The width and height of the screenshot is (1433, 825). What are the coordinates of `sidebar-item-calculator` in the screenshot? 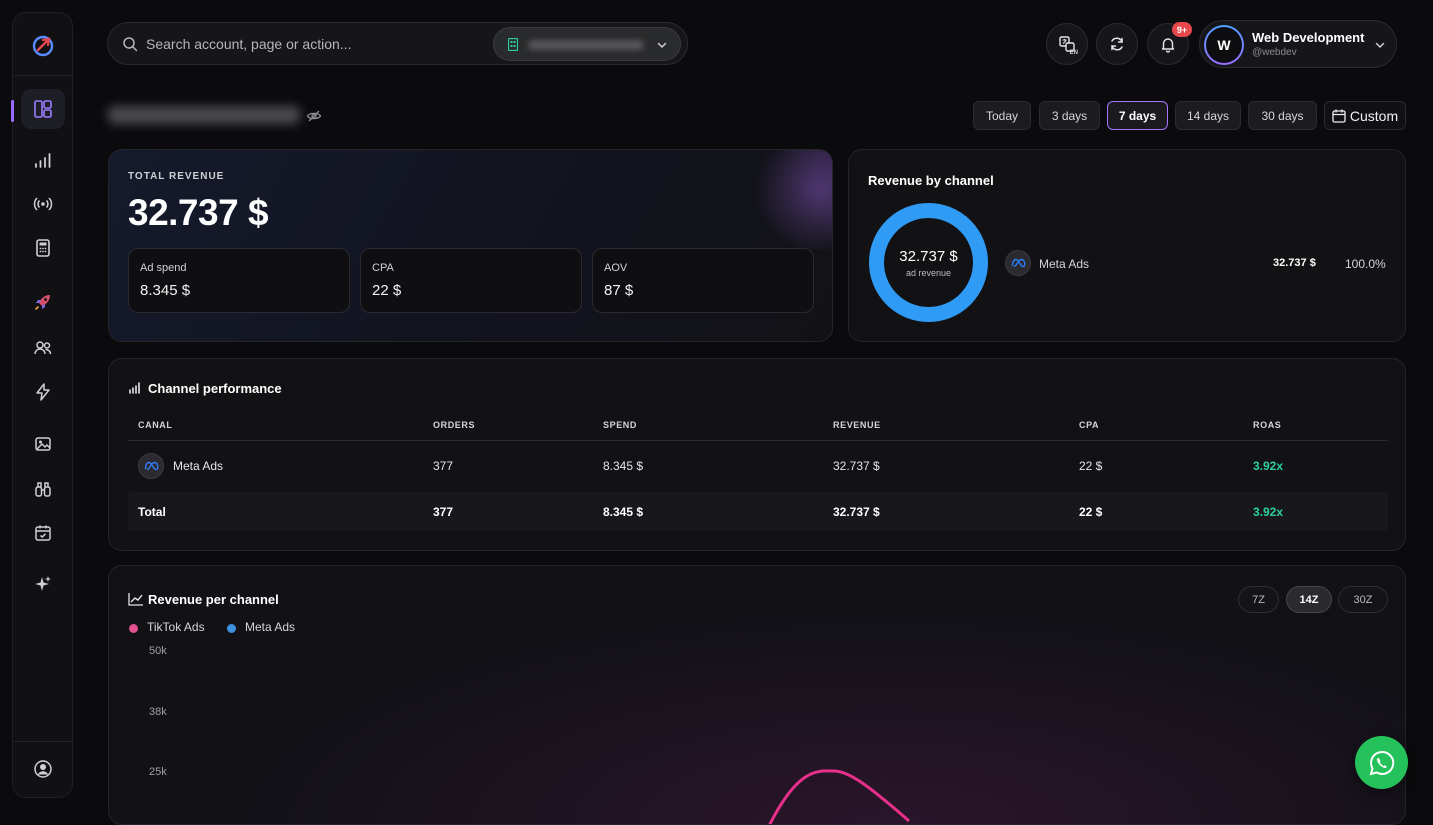 It's located at (43, 248).